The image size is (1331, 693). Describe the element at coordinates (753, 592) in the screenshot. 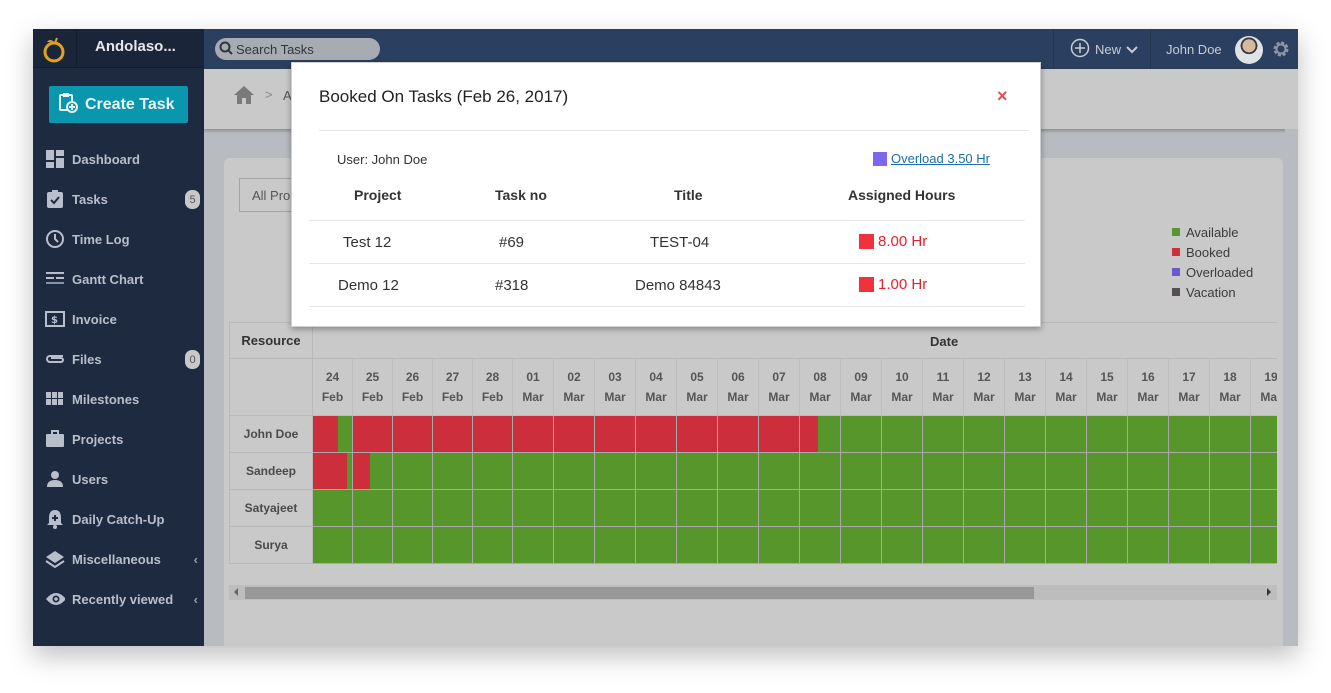

I see `horizontal-scrollbar` at that location.